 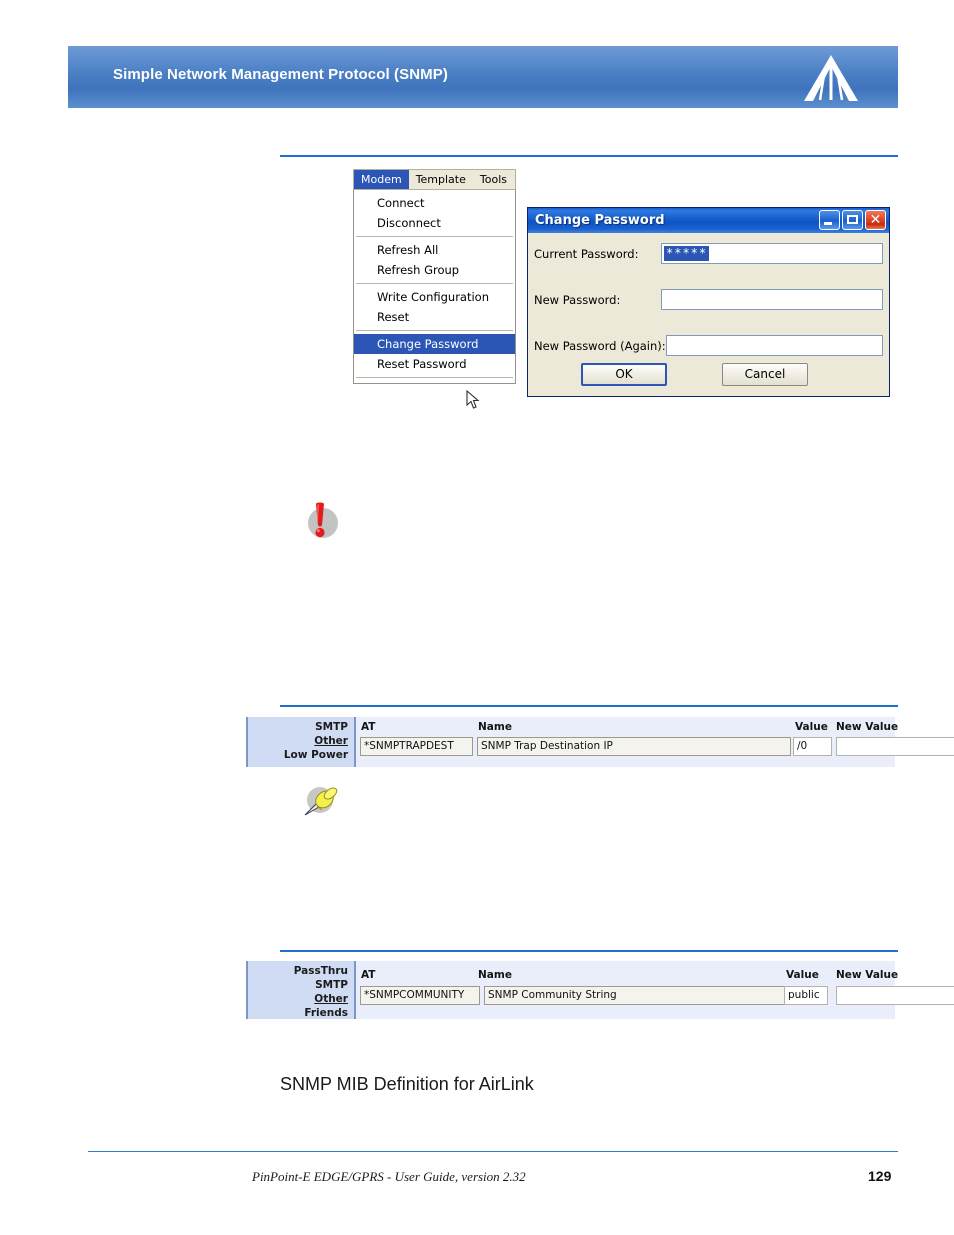 I want to click on maximize-icon, so click(x=852, y=220).